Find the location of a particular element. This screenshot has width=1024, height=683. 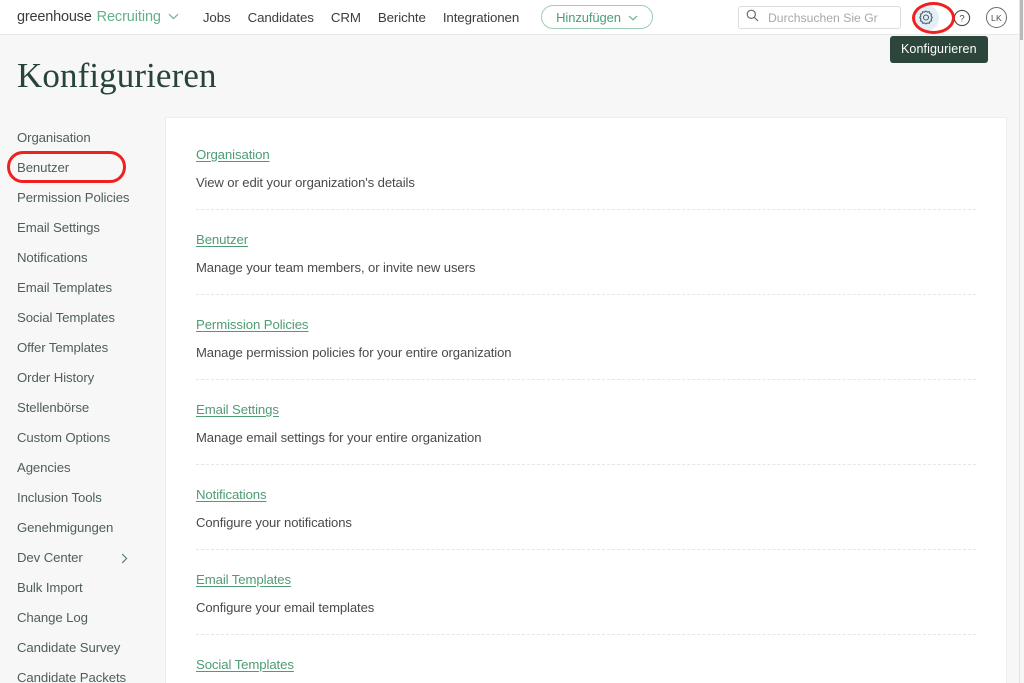

sidebar-item-label: Inclusion Tools is located at coordinates (59, 497).